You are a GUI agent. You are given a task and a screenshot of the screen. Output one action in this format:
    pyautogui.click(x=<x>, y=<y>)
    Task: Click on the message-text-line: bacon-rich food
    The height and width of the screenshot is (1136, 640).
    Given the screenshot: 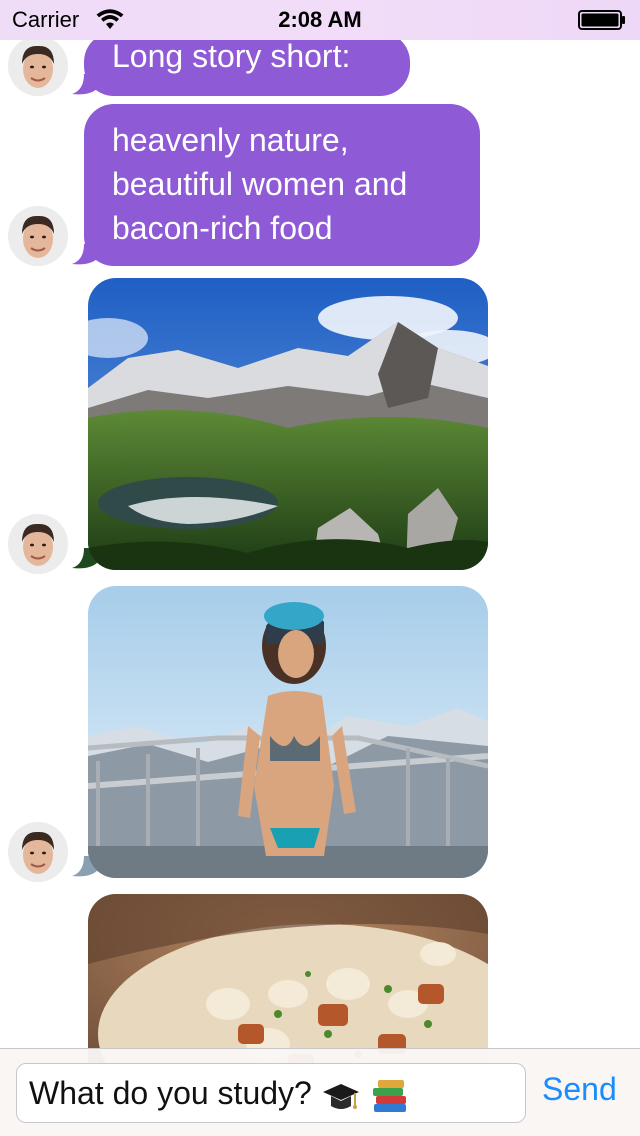 What is the action you would take?
    pyautogui.click(x=222, y=228)
    